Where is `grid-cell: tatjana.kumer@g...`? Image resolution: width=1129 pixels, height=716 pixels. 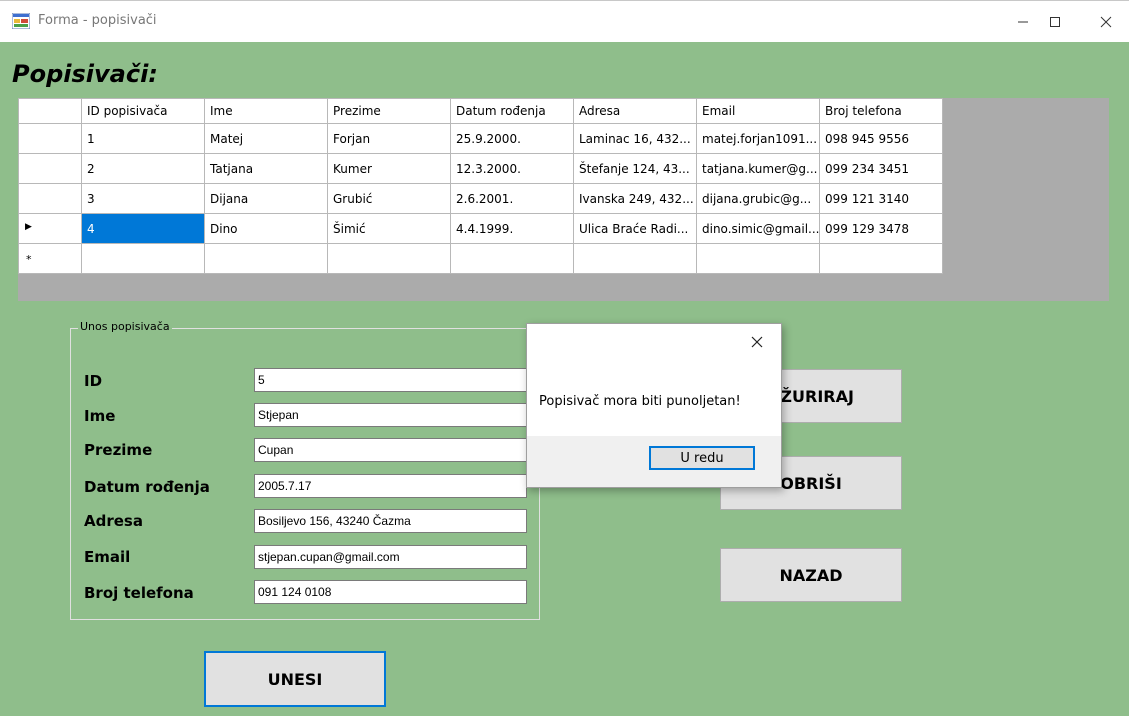
grid-cell: tatjana.kumer@g... is located at coordinates (758, 168).